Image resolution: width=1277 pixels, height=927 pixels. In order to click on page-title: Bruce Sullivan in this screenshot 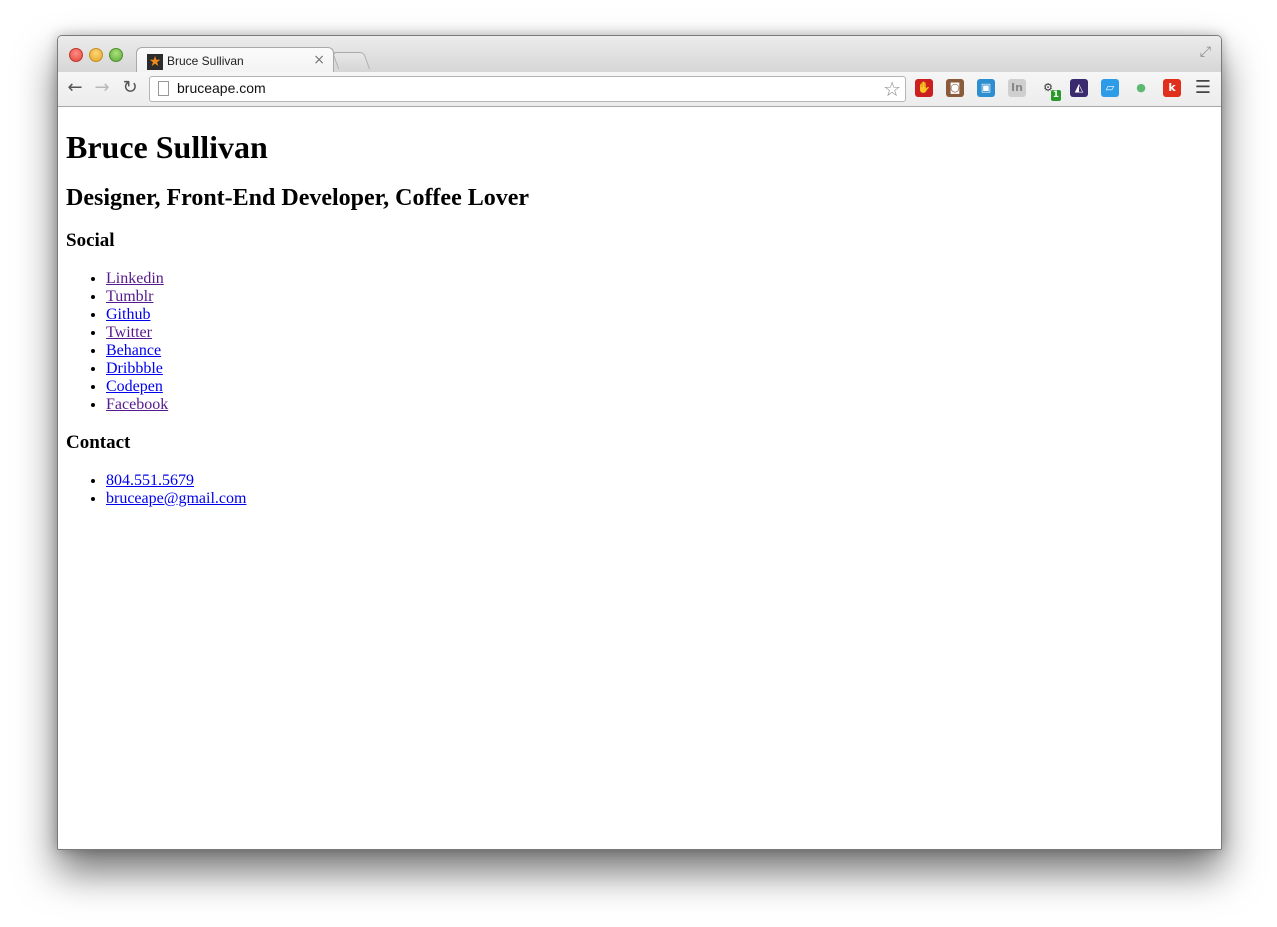, I will do `click(167, 147)`.